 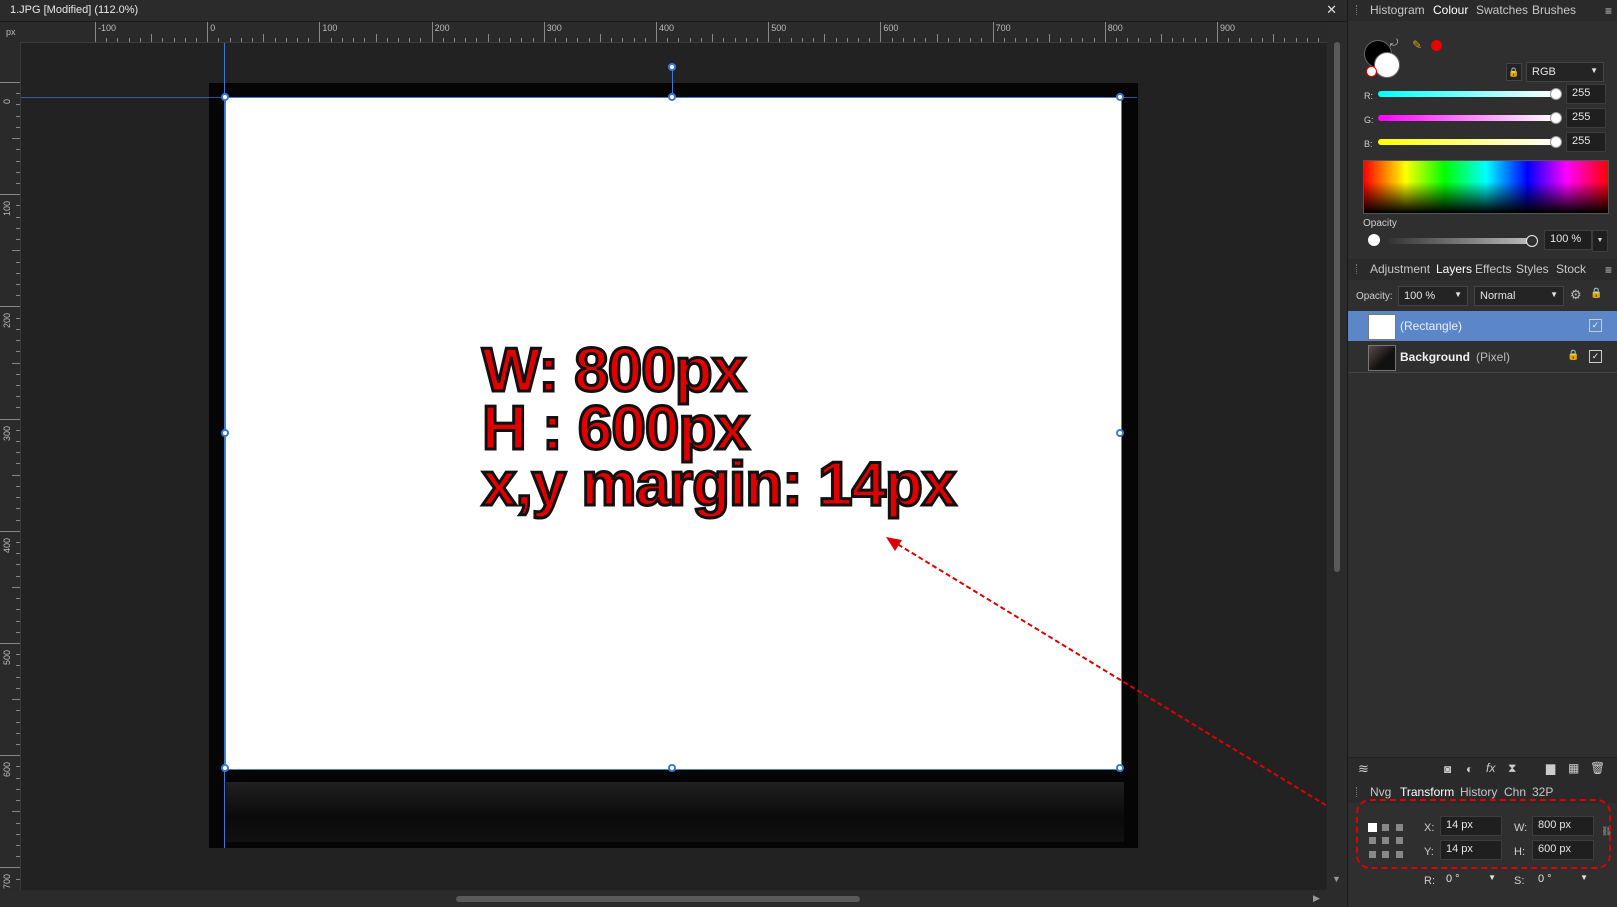 I want to click on b-slider, so click(x=1467, y=142).